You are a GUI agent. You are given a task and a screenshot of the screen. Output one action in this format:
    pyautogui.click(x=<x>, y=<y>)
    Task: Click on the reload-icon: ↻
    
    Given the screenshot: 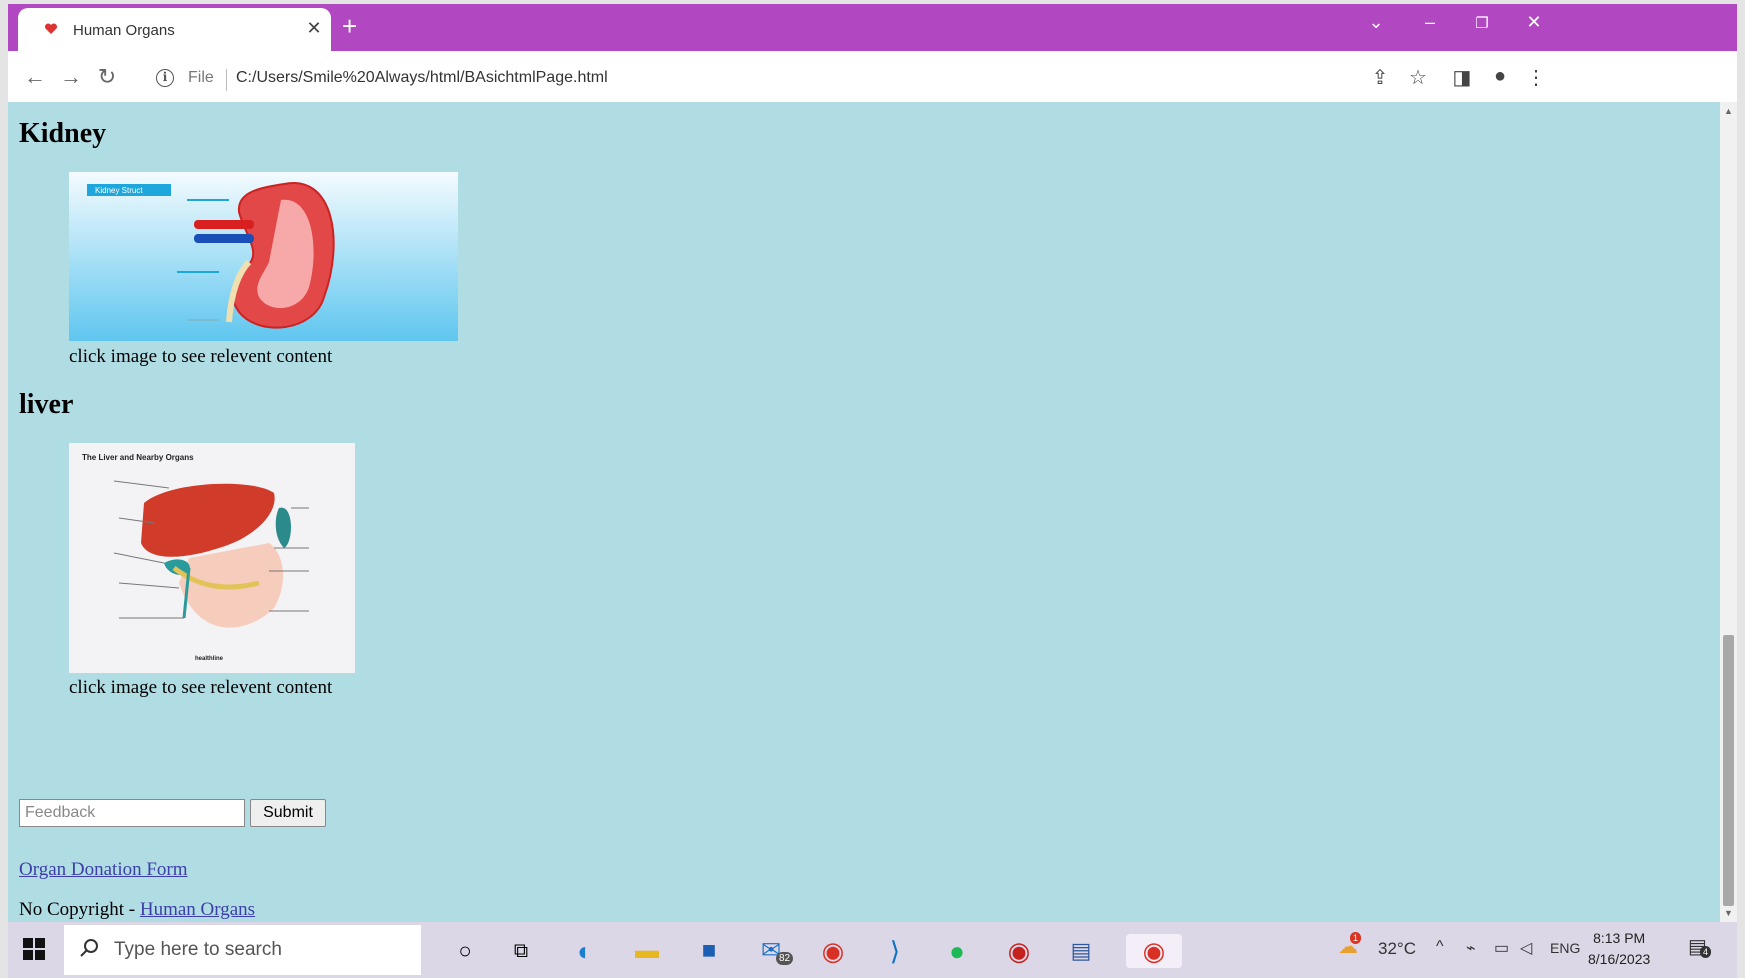 What is the action you would take?
    pyautogui.click(x=107, y=77)
    